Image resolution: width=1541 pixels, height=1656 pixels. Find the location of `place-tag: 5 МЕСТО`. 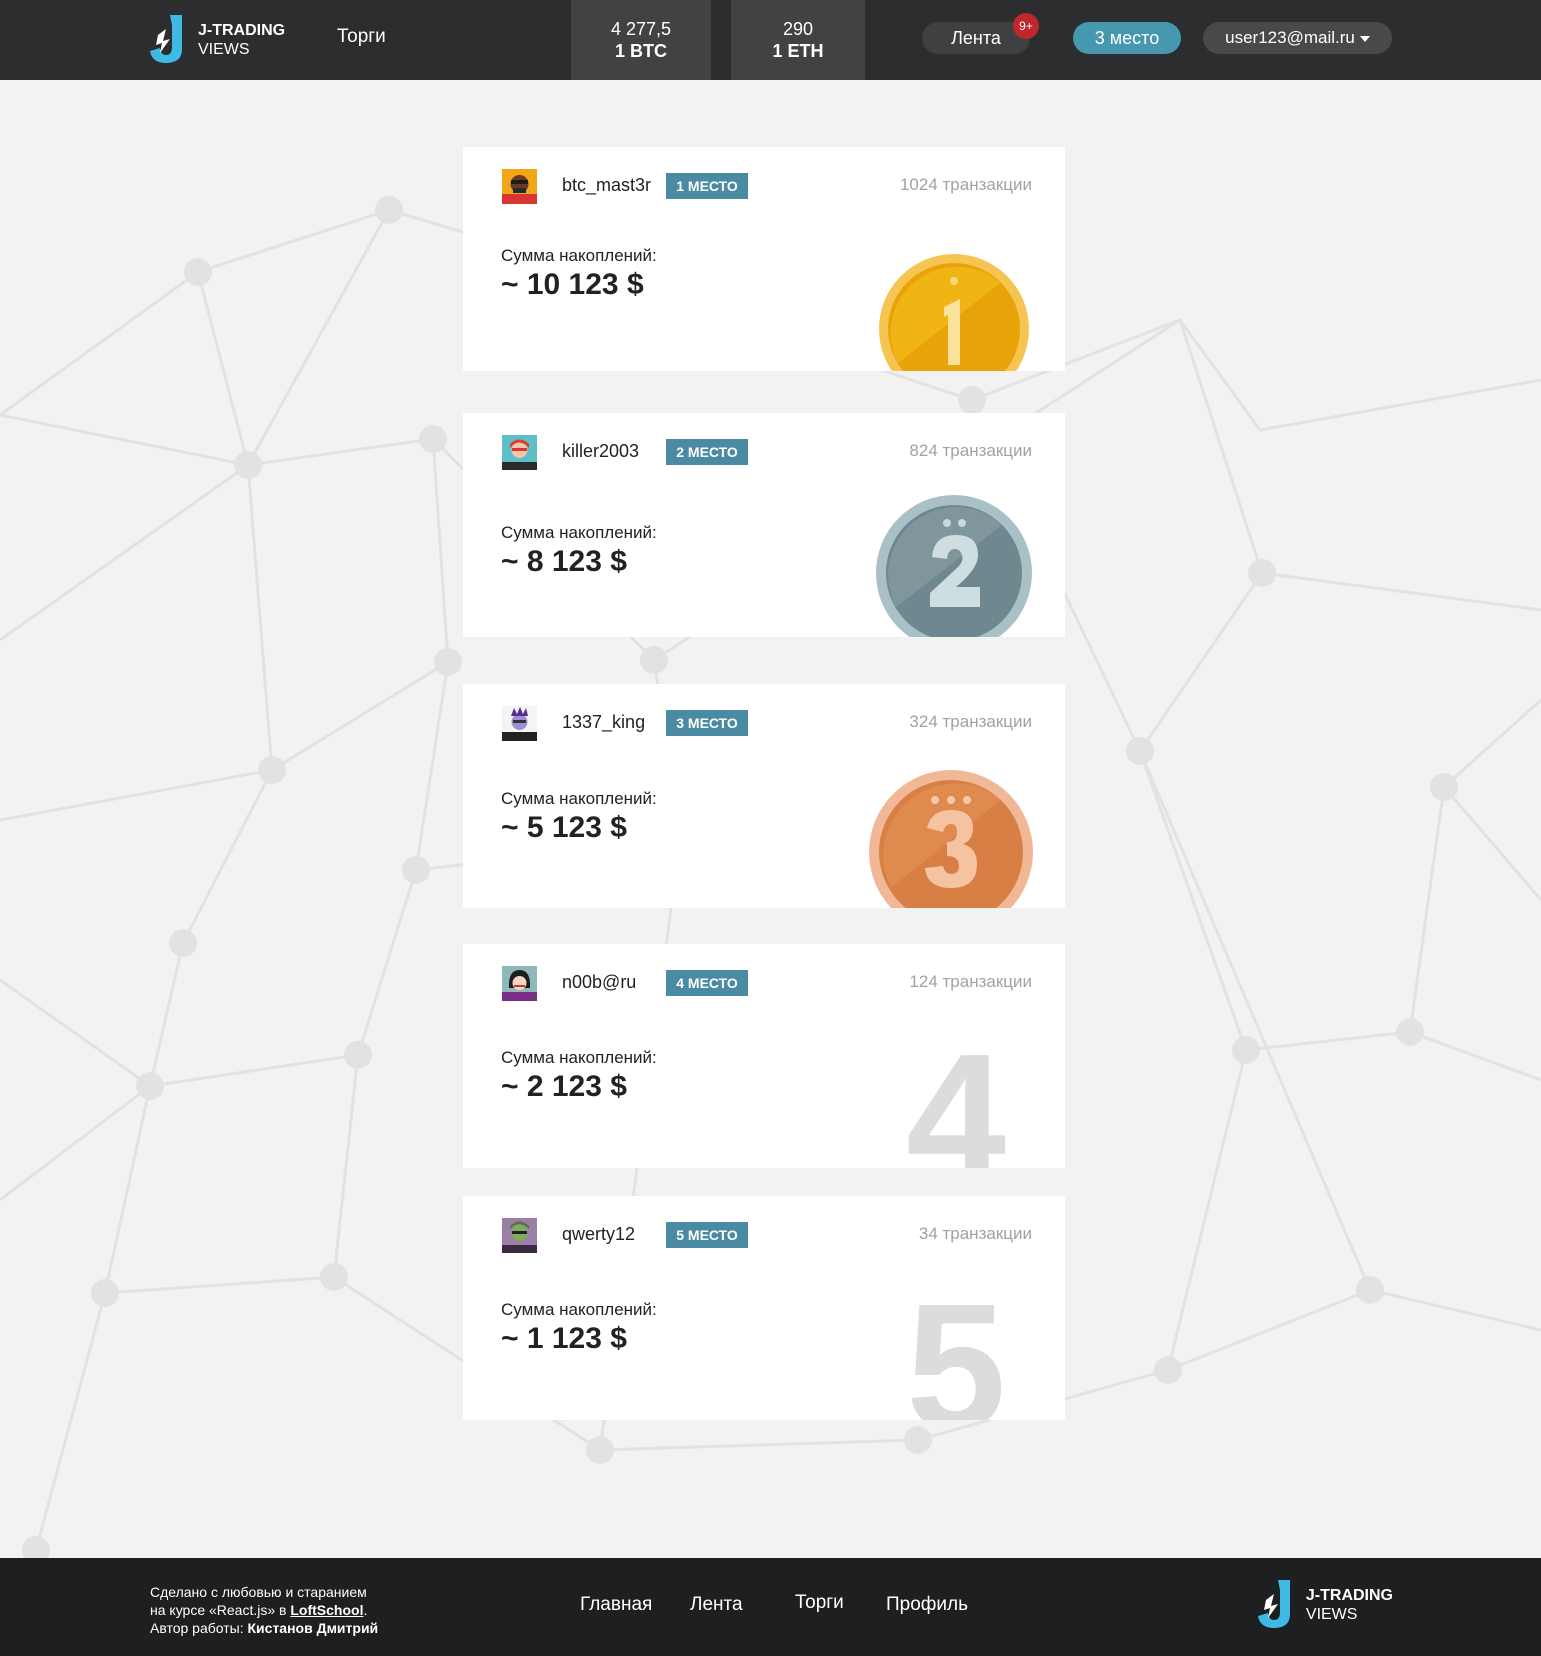

place-tag: 5 МЕСТО is located at coordinates (707, 1235).